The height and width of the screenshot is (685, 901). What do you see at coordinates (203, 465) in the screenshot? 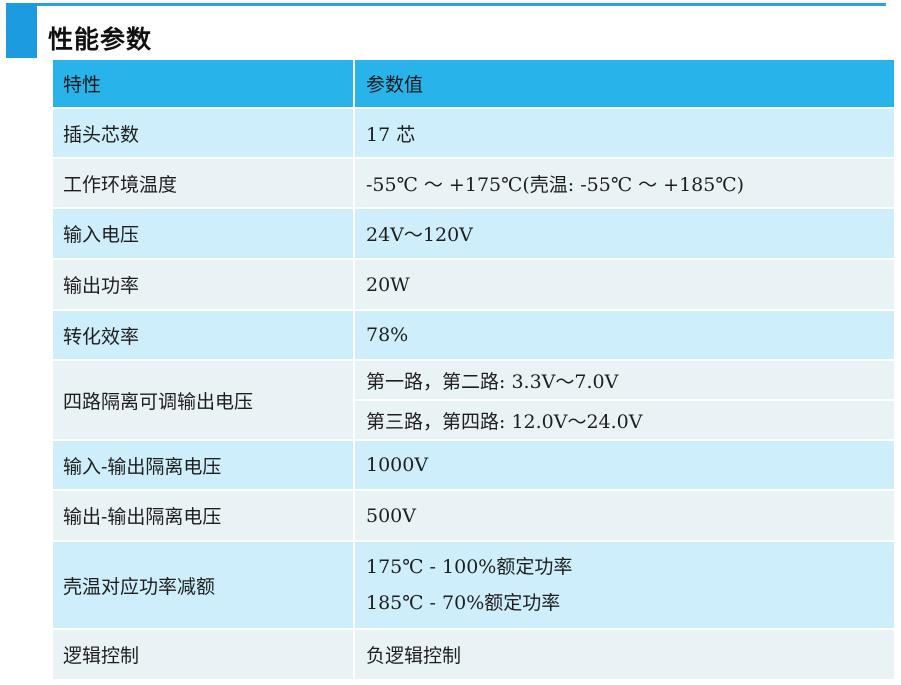
I see `row-key: 输入-输出隔离电压` at bounding box center [203, 465].